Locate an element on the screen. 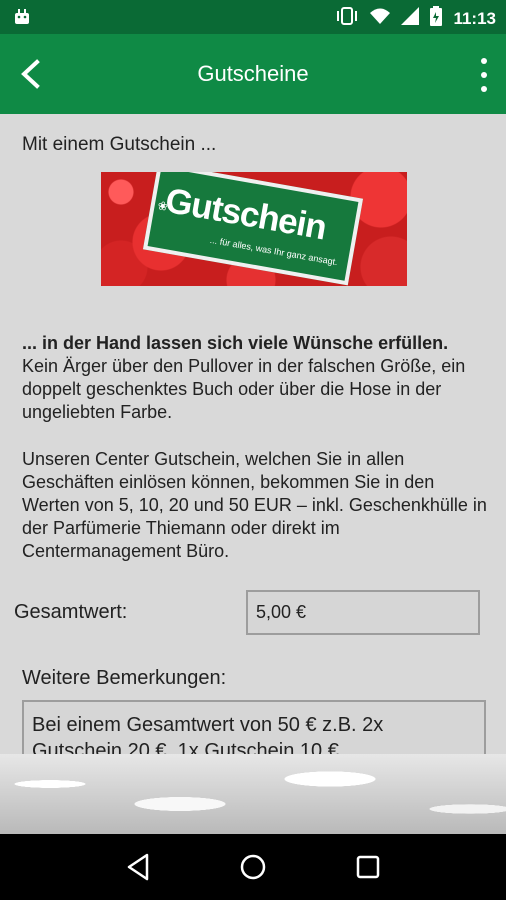 The image size is (506, 900). notes-label: Weitere Bemerkungen: is located at coordinates (124, 678).